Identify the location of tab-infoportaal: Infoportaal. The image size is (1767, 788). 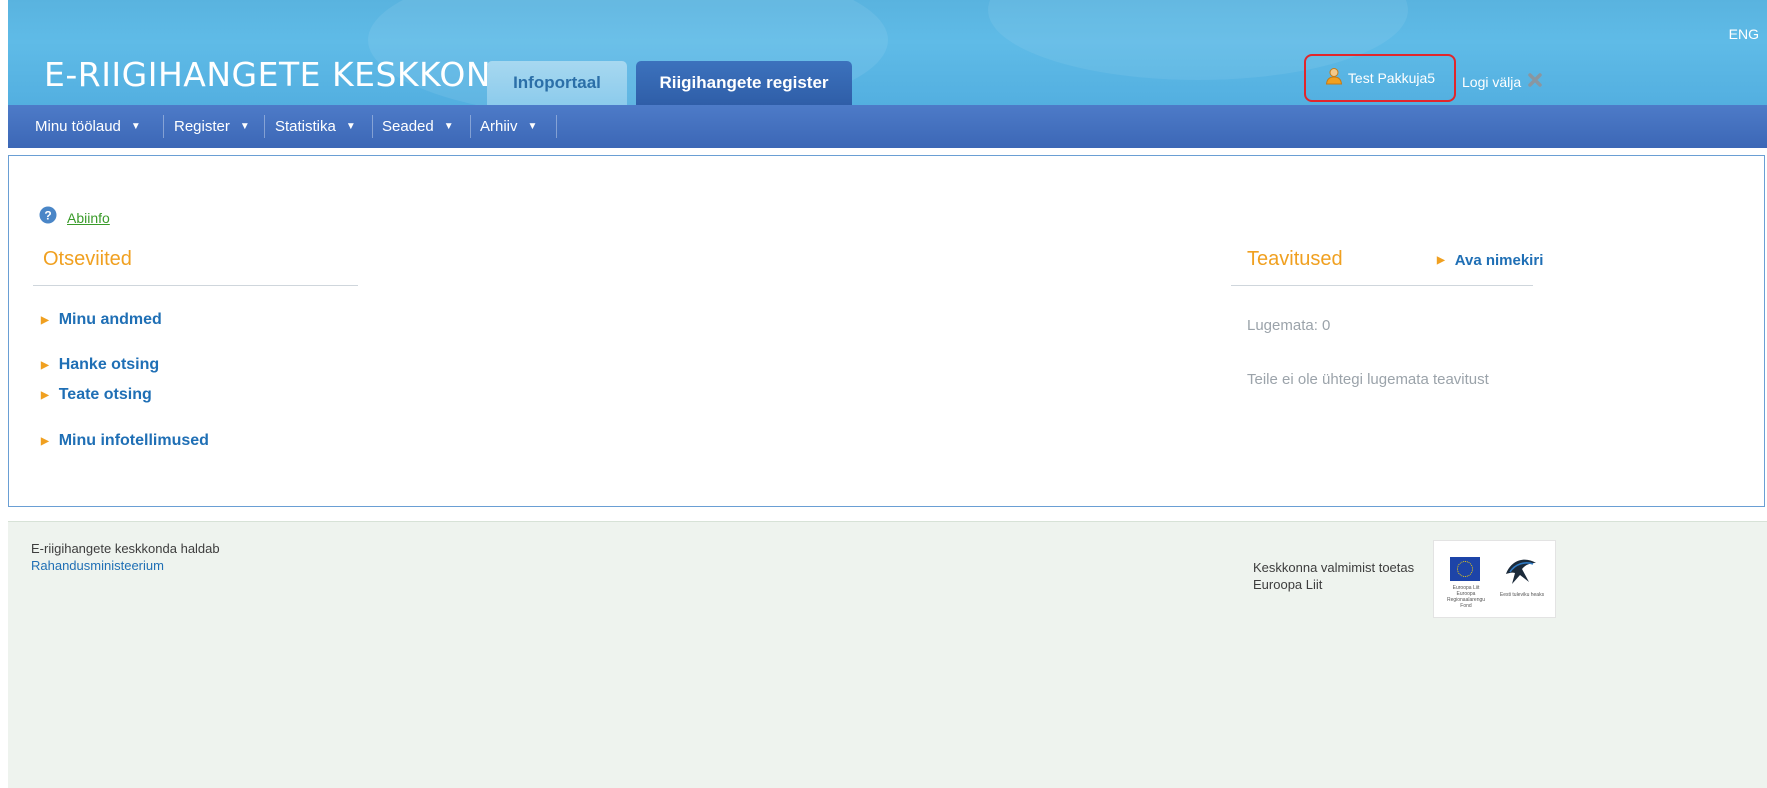
(557, 83).